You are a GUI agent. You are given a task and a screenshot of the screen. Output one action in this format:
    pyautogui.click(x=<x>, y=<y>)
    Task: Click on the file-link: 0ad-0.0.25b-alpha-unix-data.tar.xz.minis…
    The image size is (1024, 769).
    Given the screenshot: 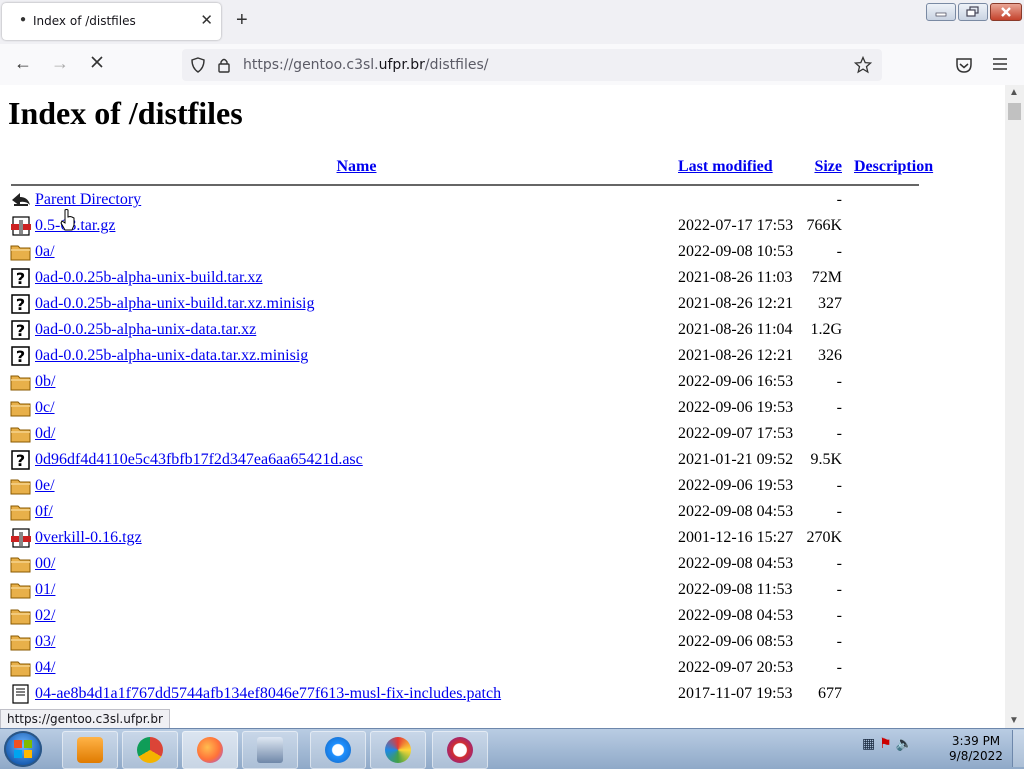 What is the action you would take?
    pyautogui.click(x=171, y=355)
    